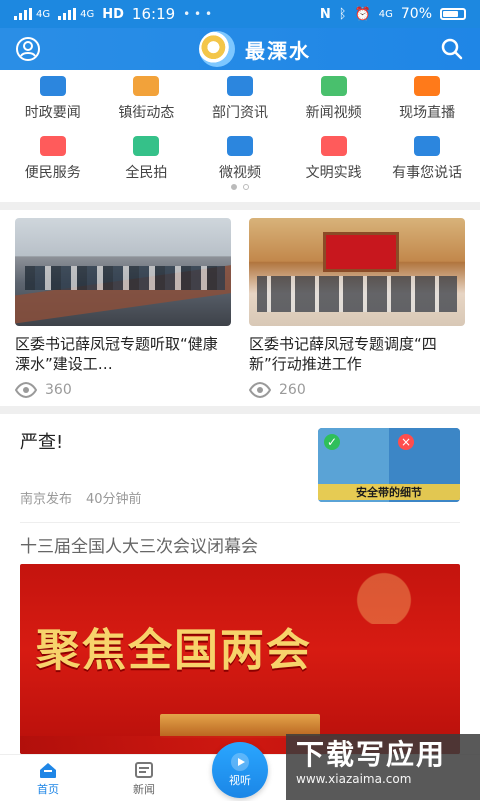 This screenshot has width=480, height=801. Describe the element at coordinates (147, 100) in the screenshot. I see `category-item-2: 镇街动态` at that location.